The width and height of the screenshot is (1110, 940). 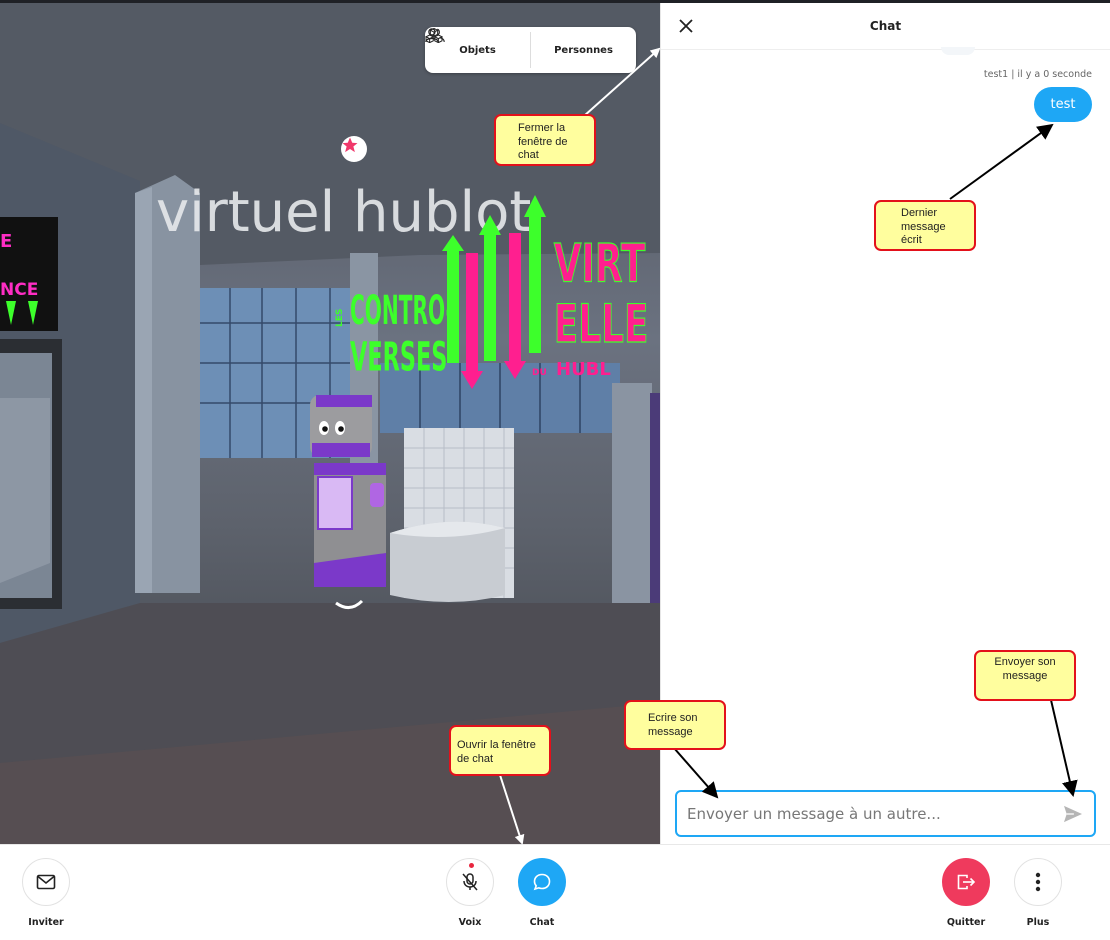 I want to click on chat-bubble-icon, so click(x=542, y=882).